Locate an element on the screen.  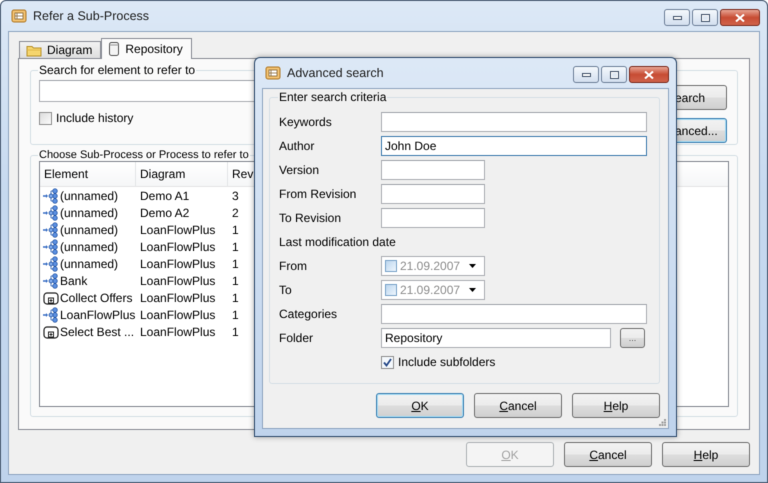
window-title: Refer a Sub-Process is located at coordinates (91, 16).